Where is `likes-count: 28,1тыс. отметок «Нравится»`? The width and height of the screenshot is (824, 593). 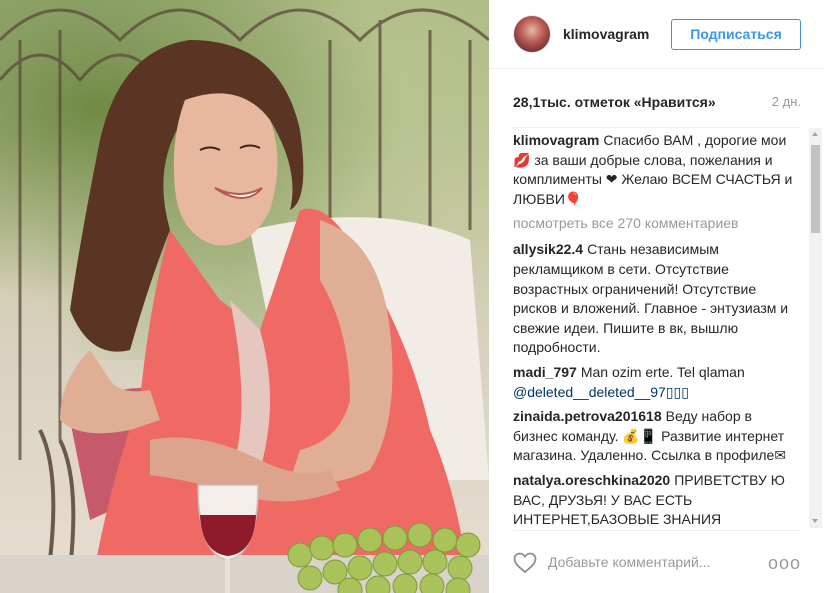
likes-count: 28,1тыс. отметок «Нравится» is located at coordinates (614, 102).